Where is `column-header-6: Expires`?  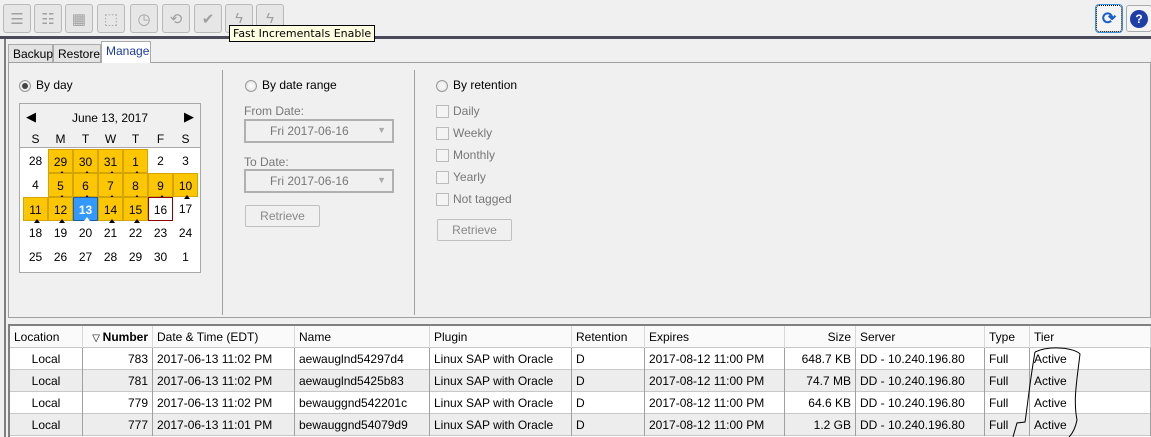
column-header-6: Expires is located at coordinates (715, 337).